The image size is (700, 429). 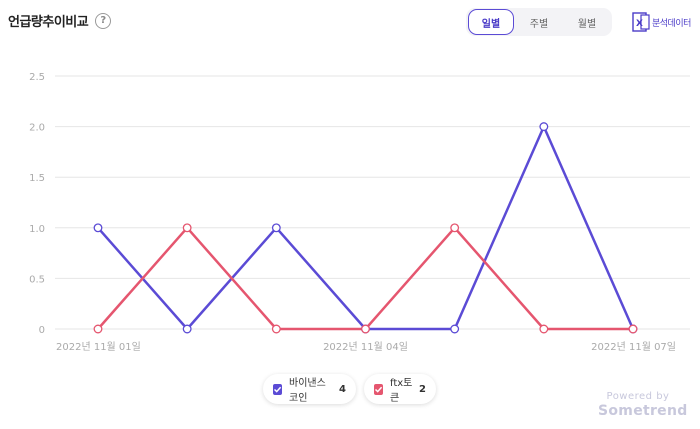 I want to click on legend-count: 2, so click(x=422, y=389).